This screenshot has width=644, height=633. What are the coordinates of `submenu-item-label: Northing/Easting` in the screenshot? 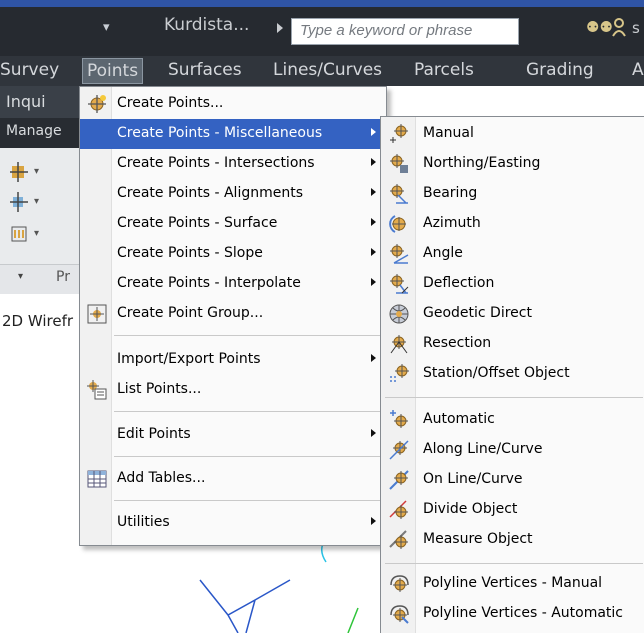 It's located at (482, 163).